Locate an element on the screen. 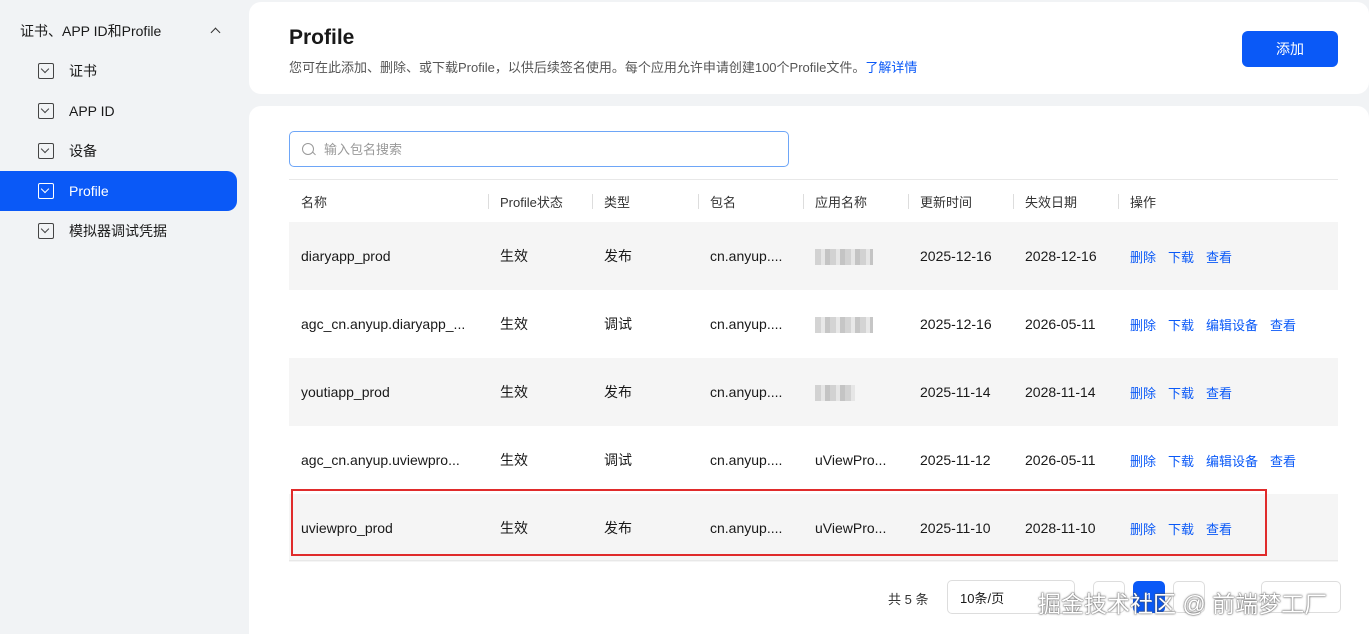 The width and height of the screenshot is (1369, 634). column-header-type: 类型 is located at coordinates (645, 201).